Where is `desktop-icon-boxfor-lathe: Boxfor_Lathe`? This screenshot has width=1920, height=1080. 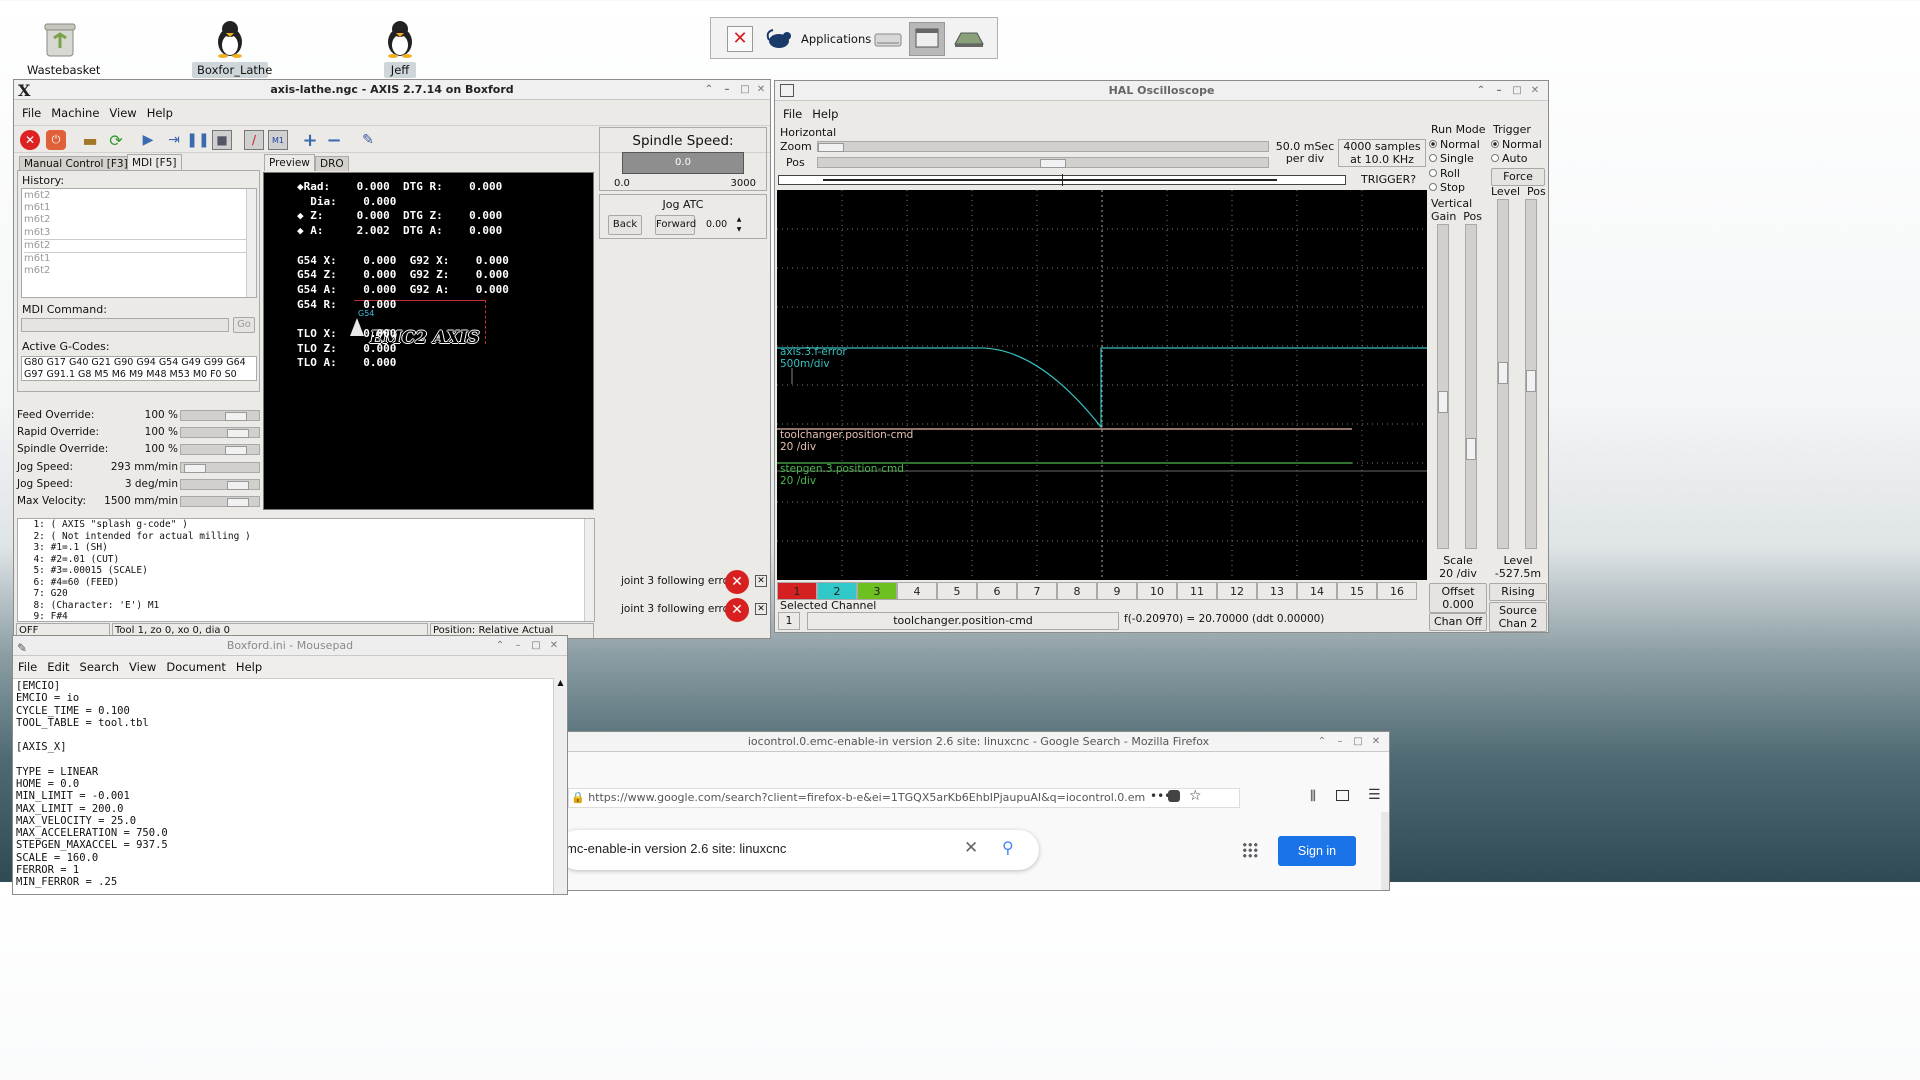
desktop-icon-boxfor-lathe: Boxfor_Lathe is located at coordinates (231, 48).